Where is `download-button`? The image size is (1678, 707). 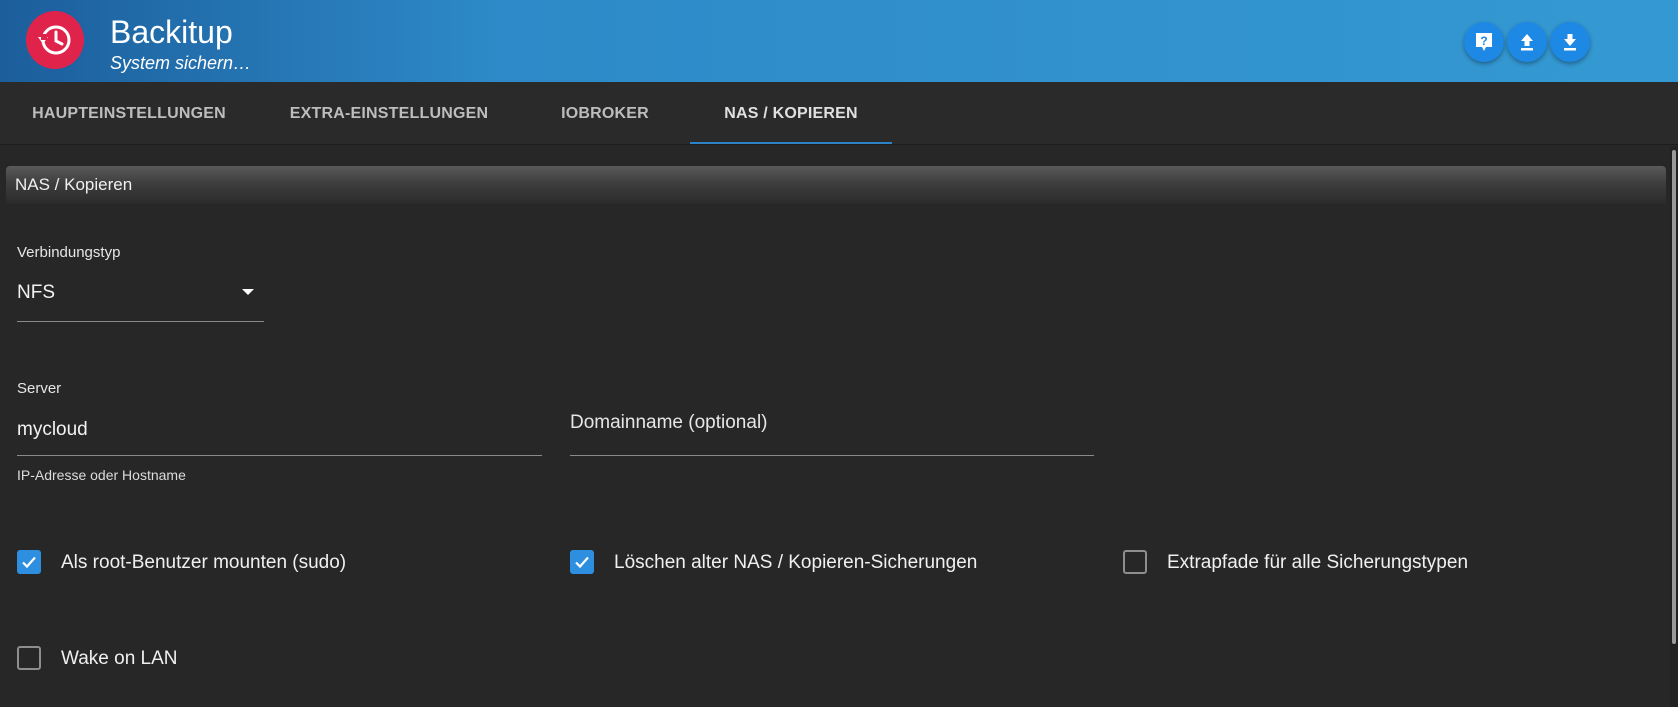 download-button is located at coordinates (1570, 42).